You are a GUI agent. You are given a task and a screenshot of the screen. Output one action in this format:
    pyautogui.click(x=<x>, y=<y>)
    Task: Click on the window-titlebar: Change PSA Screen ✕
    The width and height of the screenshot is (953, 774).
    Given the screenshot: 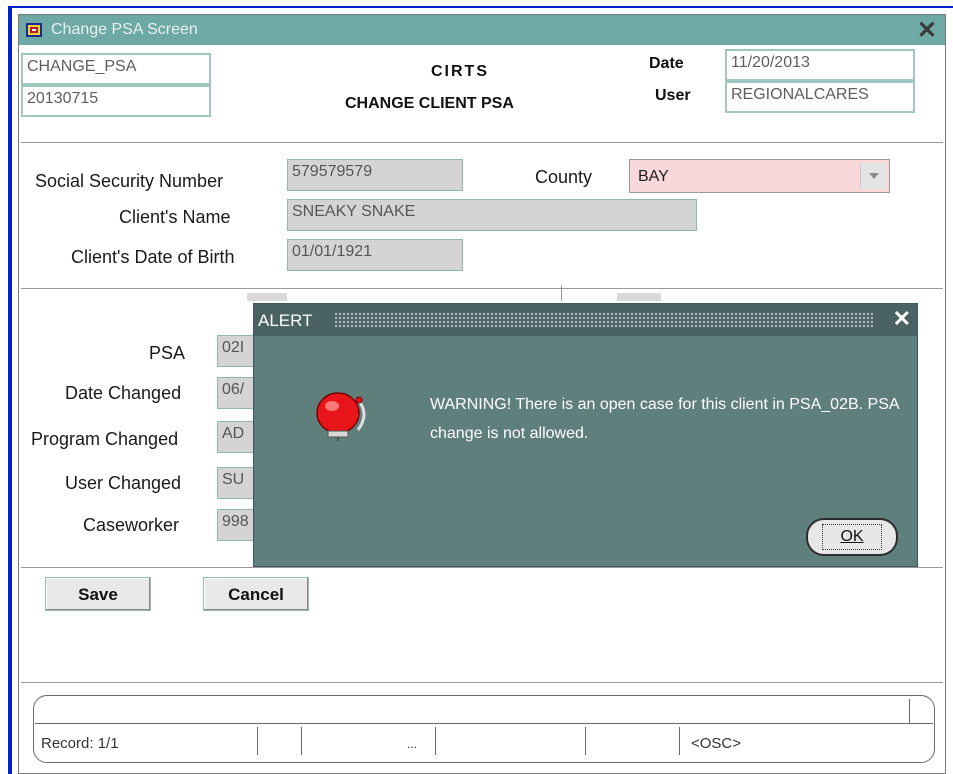 What is the action you would take?
    pyautogui.click(x=482, y=30)
    